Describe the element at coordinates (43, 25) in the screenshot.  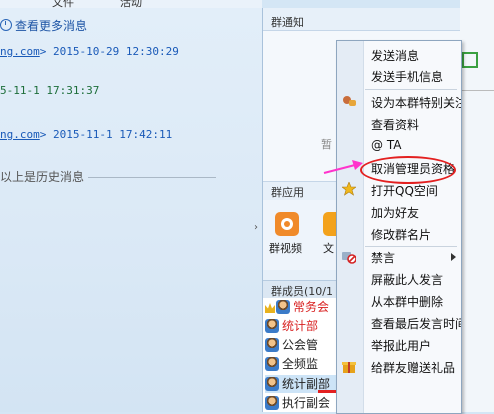
I see `view-more-messages-link: 查看更多消息` at that location.